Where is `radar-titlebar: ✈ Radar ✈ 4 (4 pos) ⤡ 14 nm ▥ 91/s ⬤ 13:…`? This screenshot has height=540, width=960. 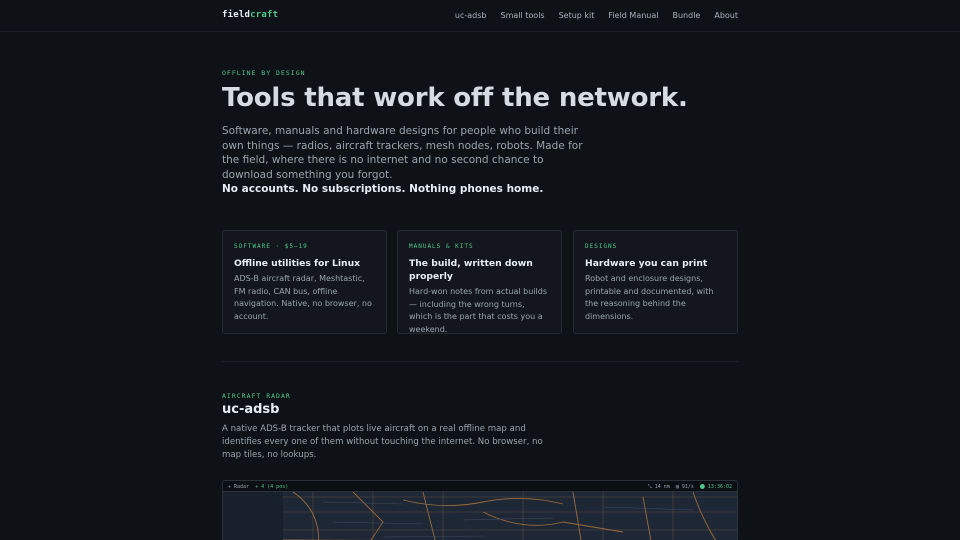
radar-titlebar: ✈ Radar ✈ 4 (4 pos) ⤡ 14 nm ▥ 91/s ⬤ 13:… is located at coordinates (480, 486).